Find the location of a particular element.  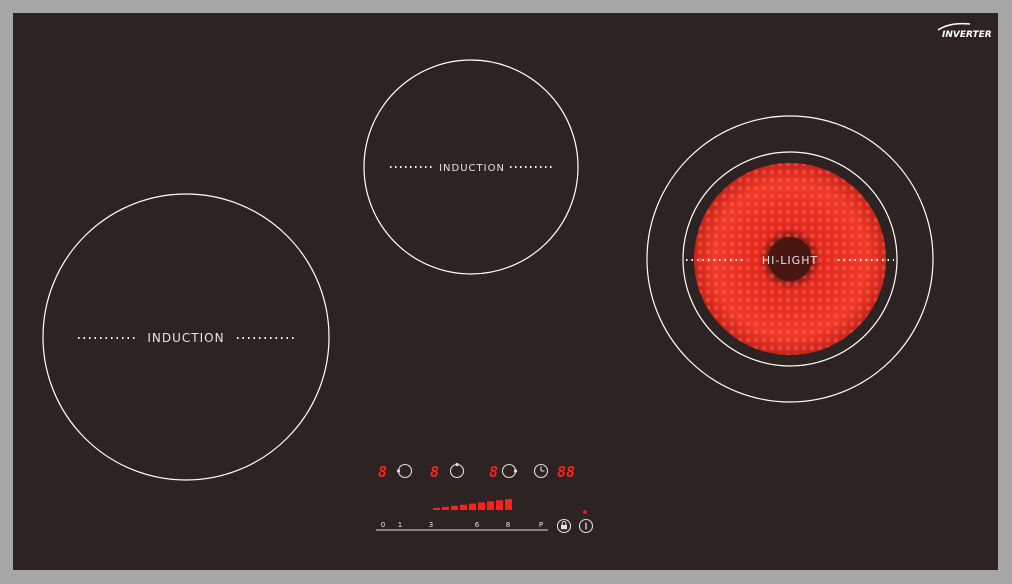

cooking-zone-right: HI-LIGHT is located at coordinates (790, 259).